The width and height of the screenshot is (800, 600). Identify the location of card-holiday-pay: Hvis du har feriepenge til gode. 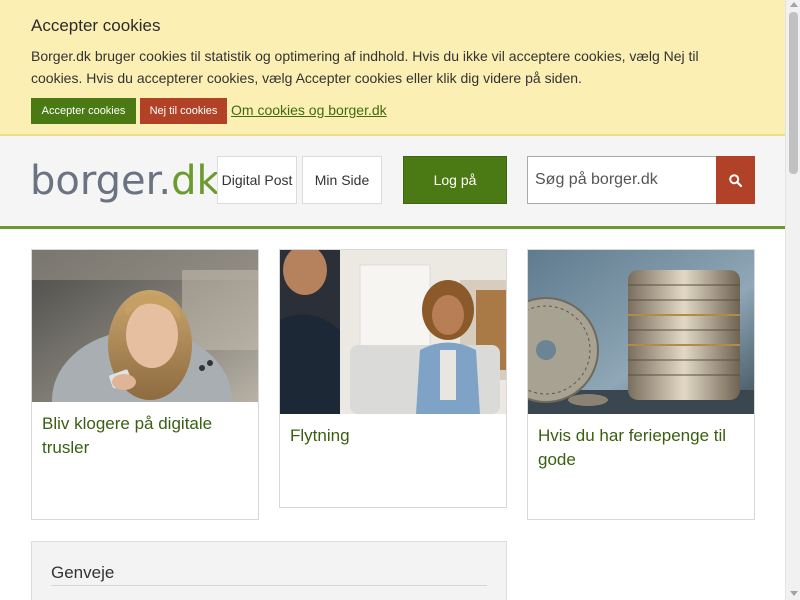
(641, 384).